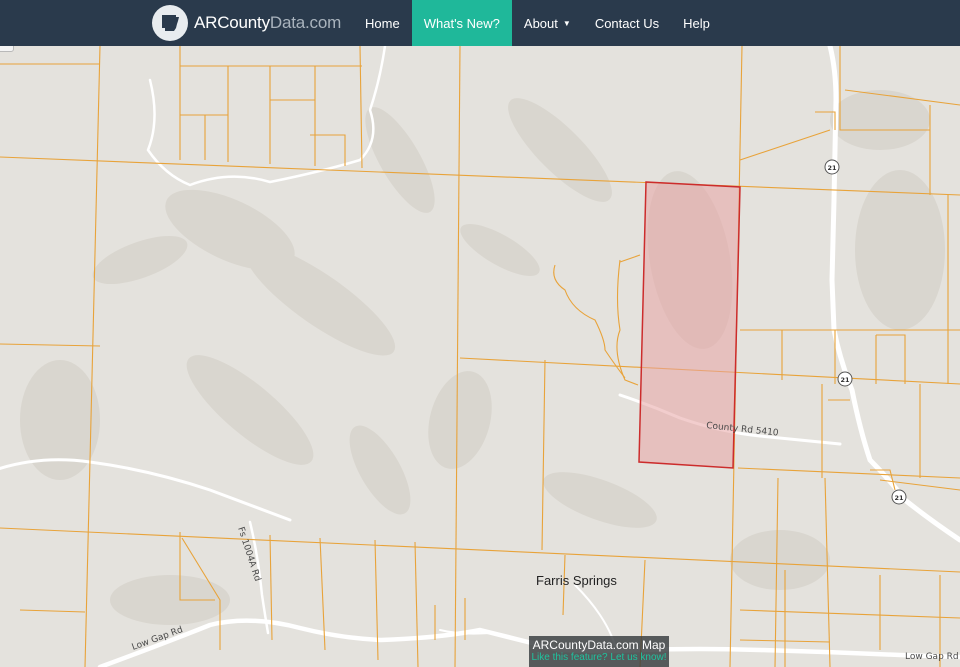 The image size is (960, 667). I want to click on nav-about-dropdown: About ▼, so click(547, 23).